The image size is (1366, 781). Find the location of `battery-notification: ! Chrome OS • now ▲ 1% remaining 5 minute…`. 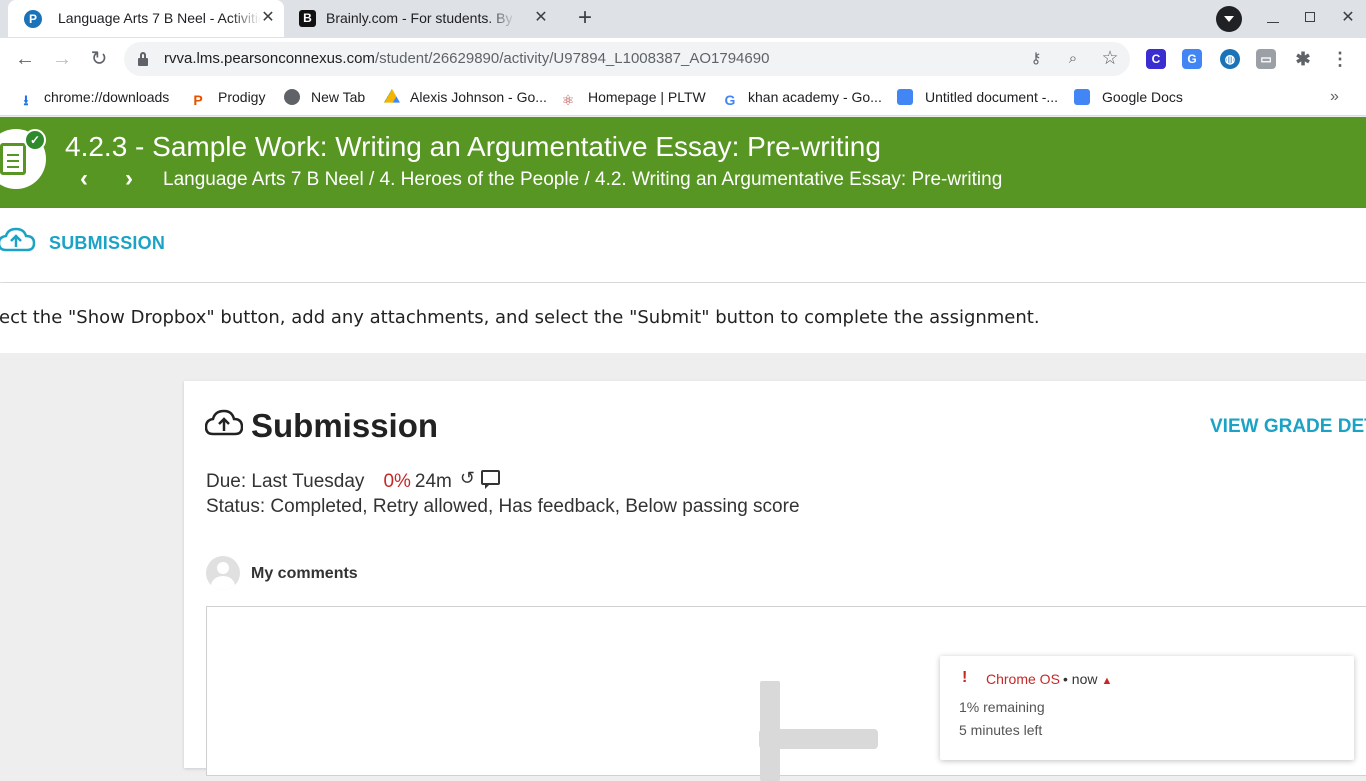

battery-notification: ! Chrome OS • now ▲ 1% remaining 5 minute… is located at coordinates (1147, 708).